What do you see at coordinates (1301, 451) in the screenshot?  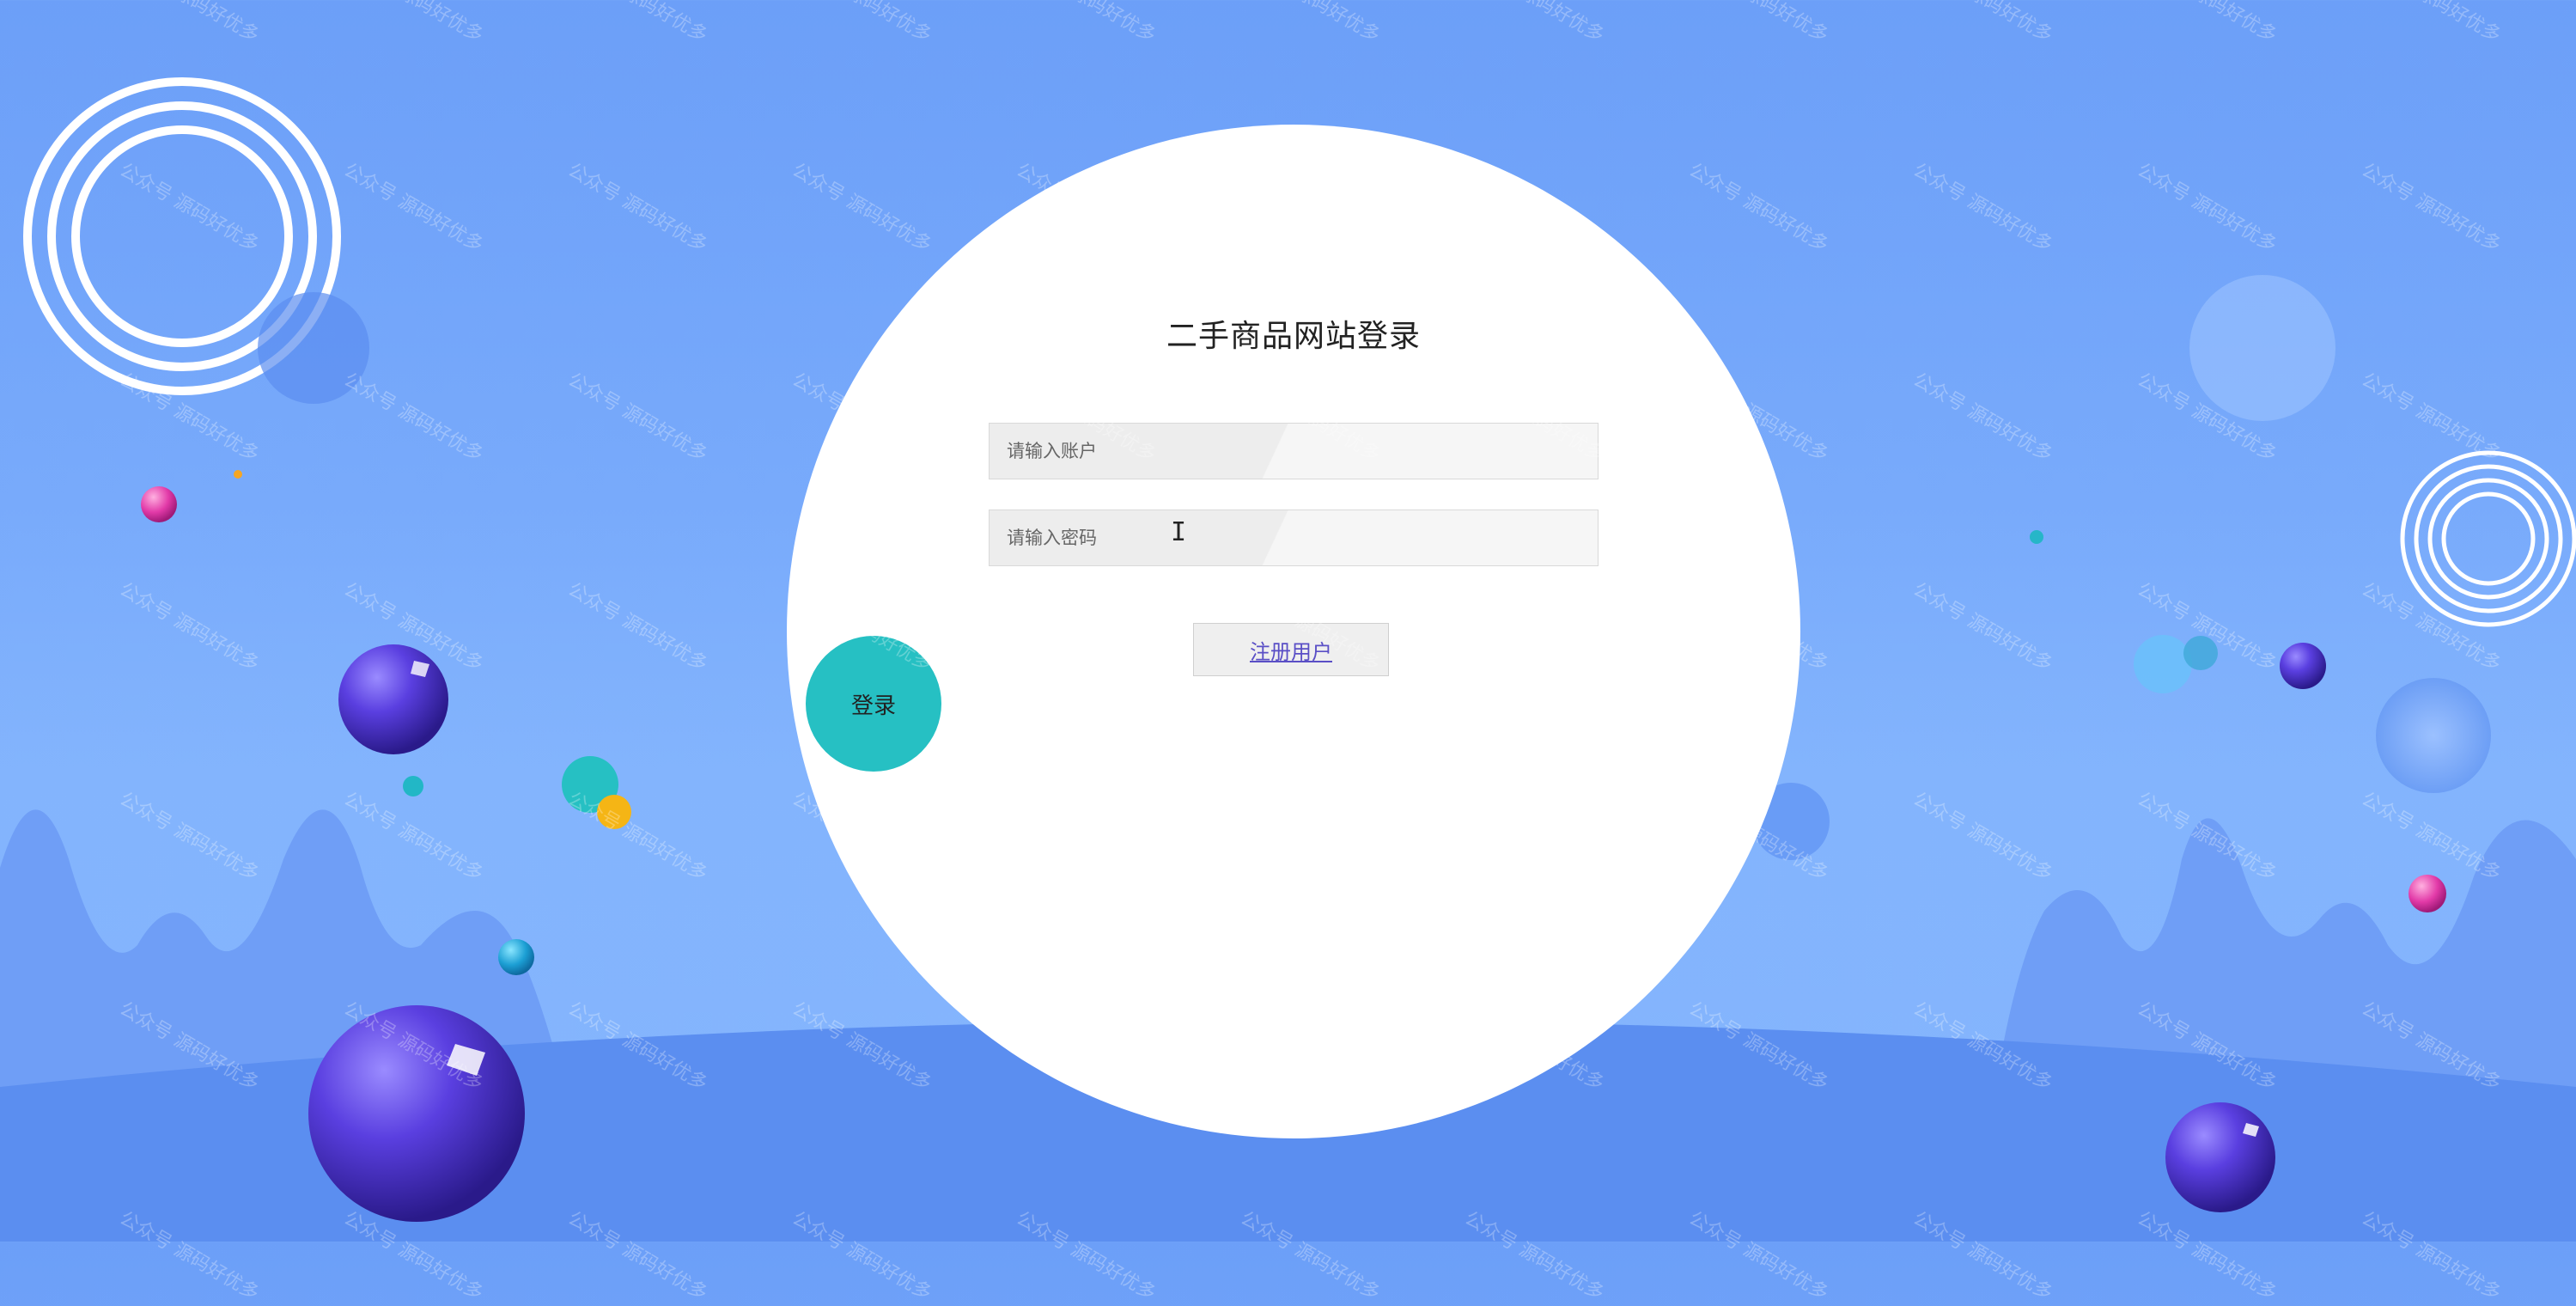 I see `account-input` at bounding box center [1301, 451].